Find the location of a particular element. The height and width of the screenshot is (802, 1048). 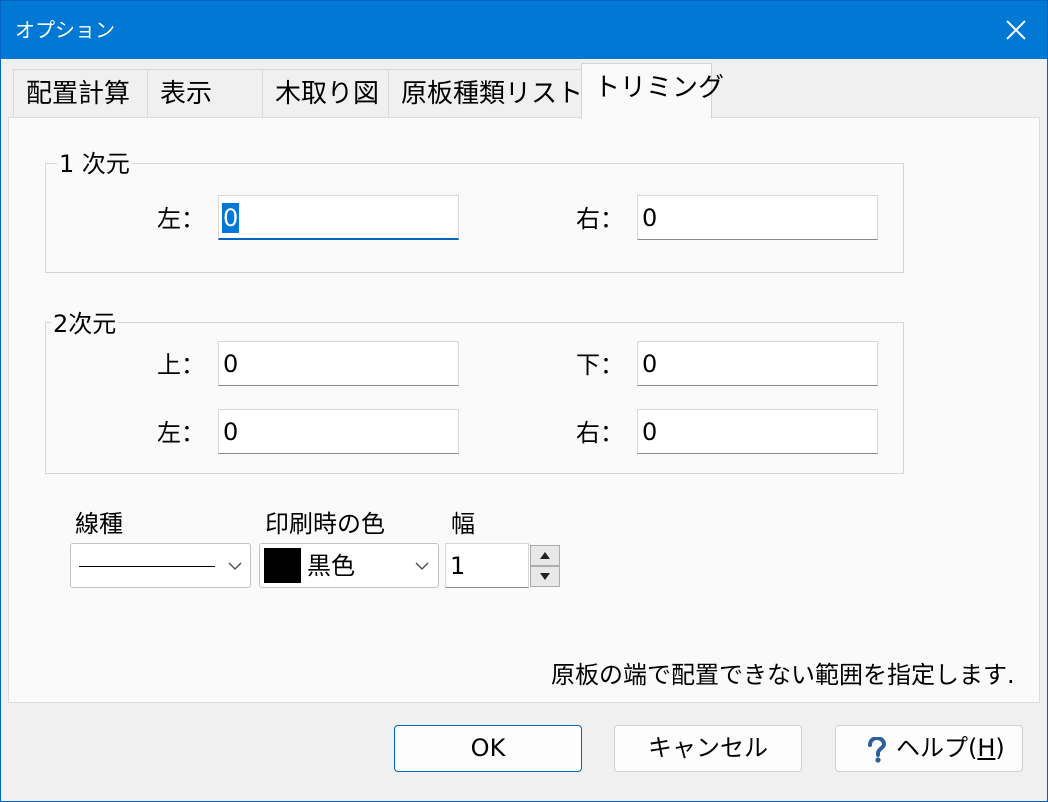

tab-display: 表示 is located at coordinates (205, 93).